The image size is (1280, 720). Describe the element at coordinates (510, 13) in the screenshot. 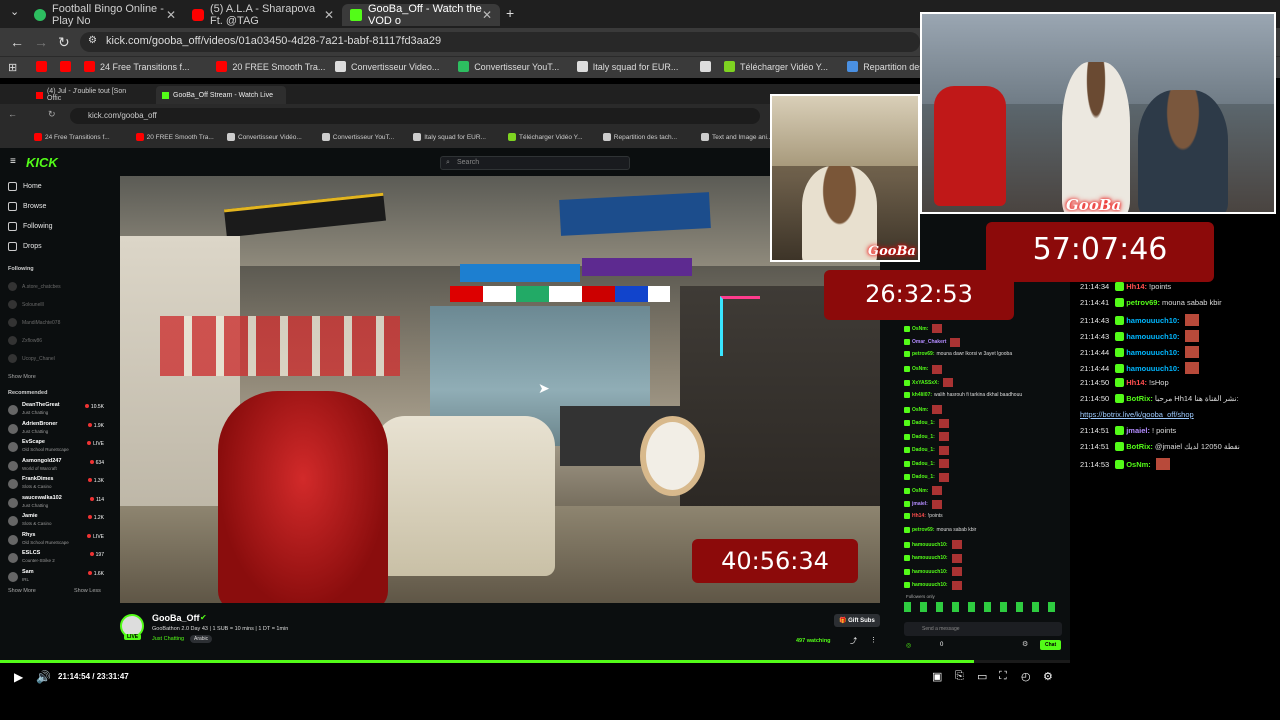

I see `new-tab-button: +` at that location.